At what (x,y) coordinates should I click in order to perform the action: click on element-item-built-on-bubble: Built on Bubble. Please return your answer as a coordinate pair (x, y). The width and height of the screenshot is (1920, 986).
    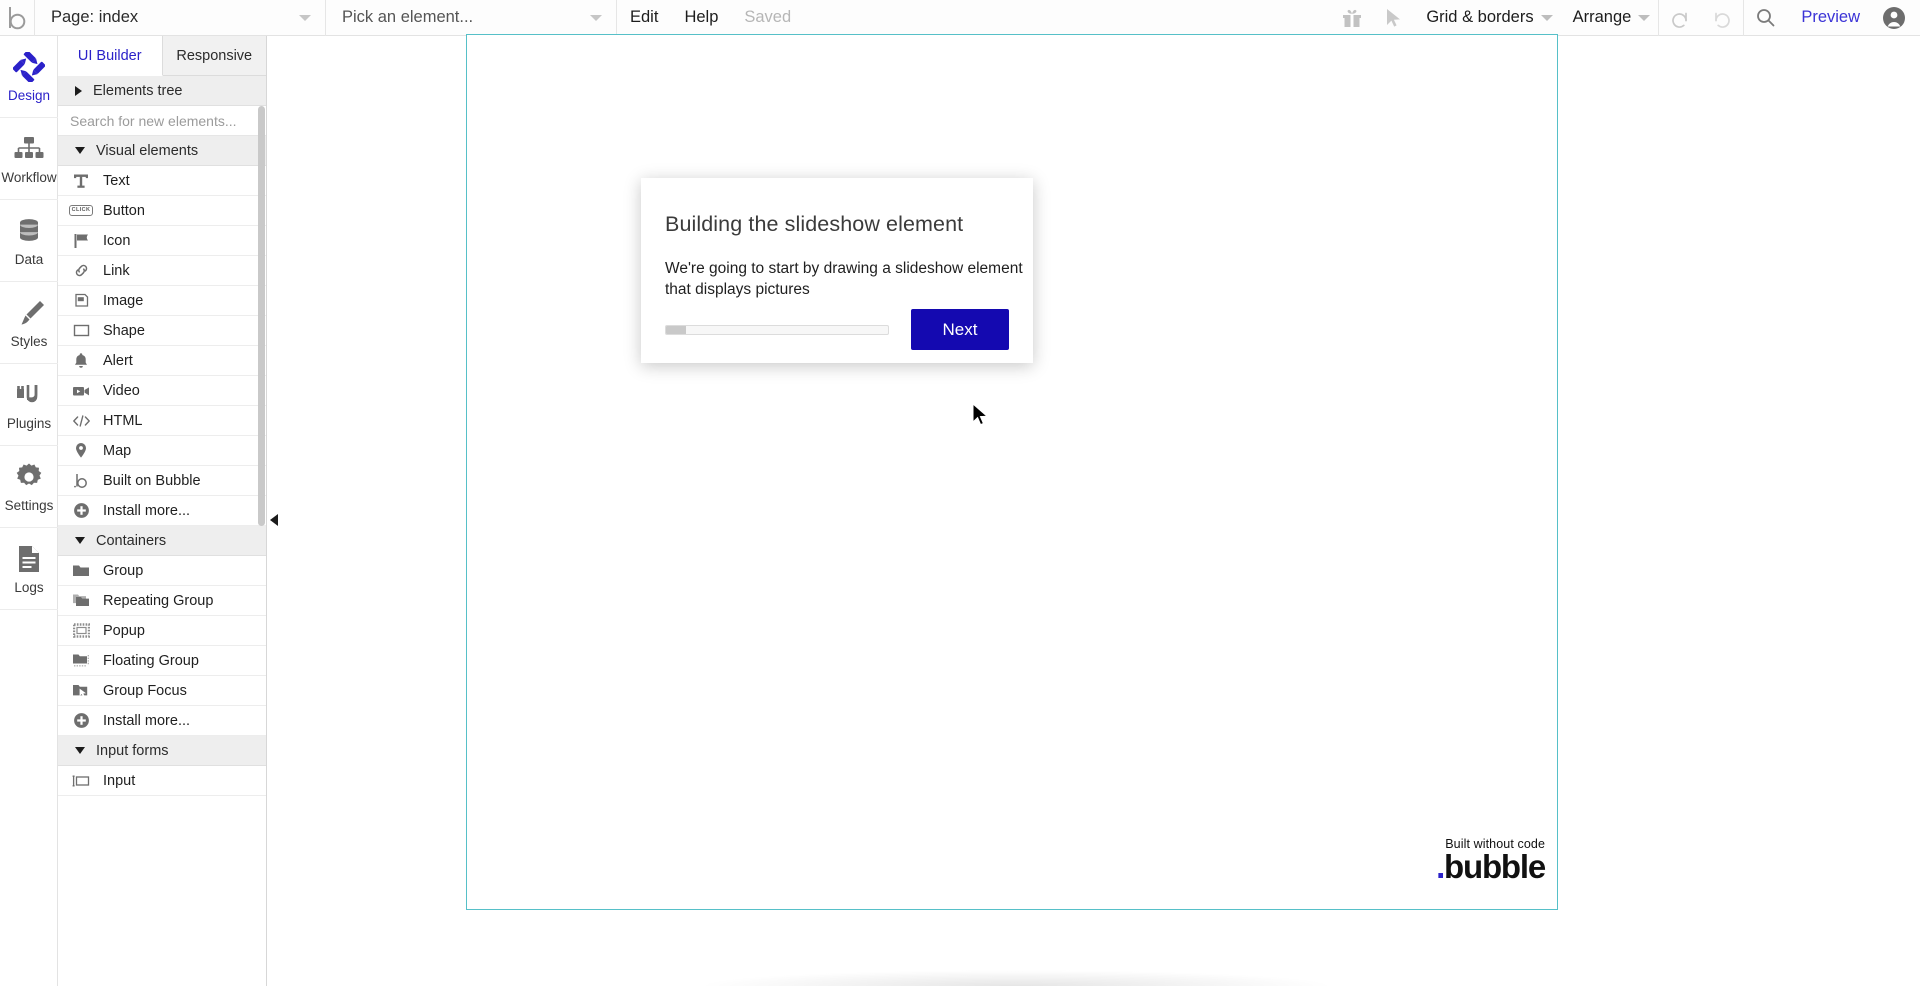
    Looking at the image, I should click on (162, 481).